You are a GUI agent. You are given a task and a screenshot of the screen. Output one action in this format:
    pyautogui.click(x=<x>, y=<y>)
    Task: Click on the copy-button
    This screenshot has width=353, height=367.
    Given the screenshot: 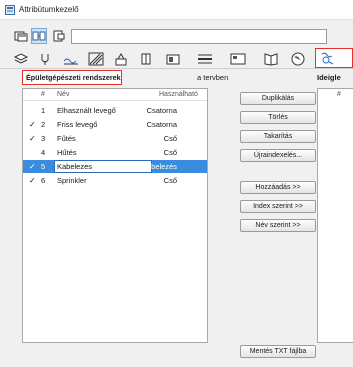 What is the action you would take?
    pyautogui.click(x=59, y=36)
    